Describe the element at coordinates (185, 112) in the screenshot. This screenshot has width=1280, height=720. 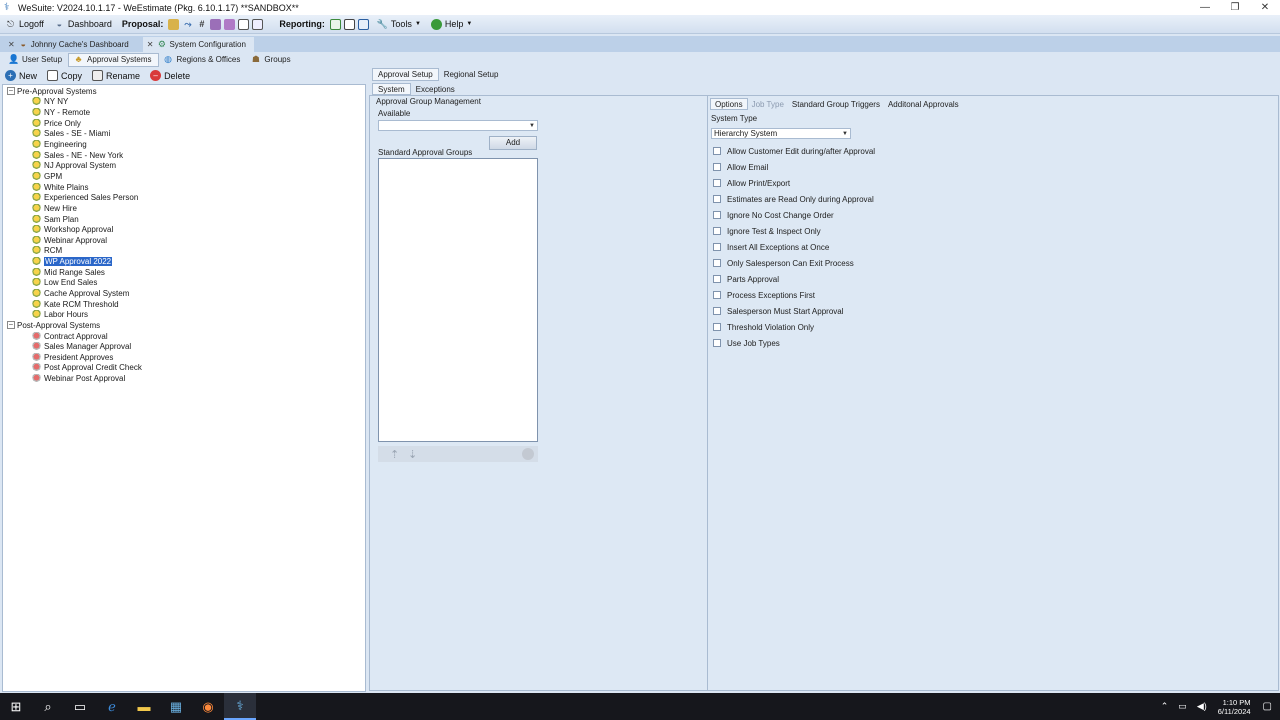
I see `tree-item: NY - Remote` at that location.